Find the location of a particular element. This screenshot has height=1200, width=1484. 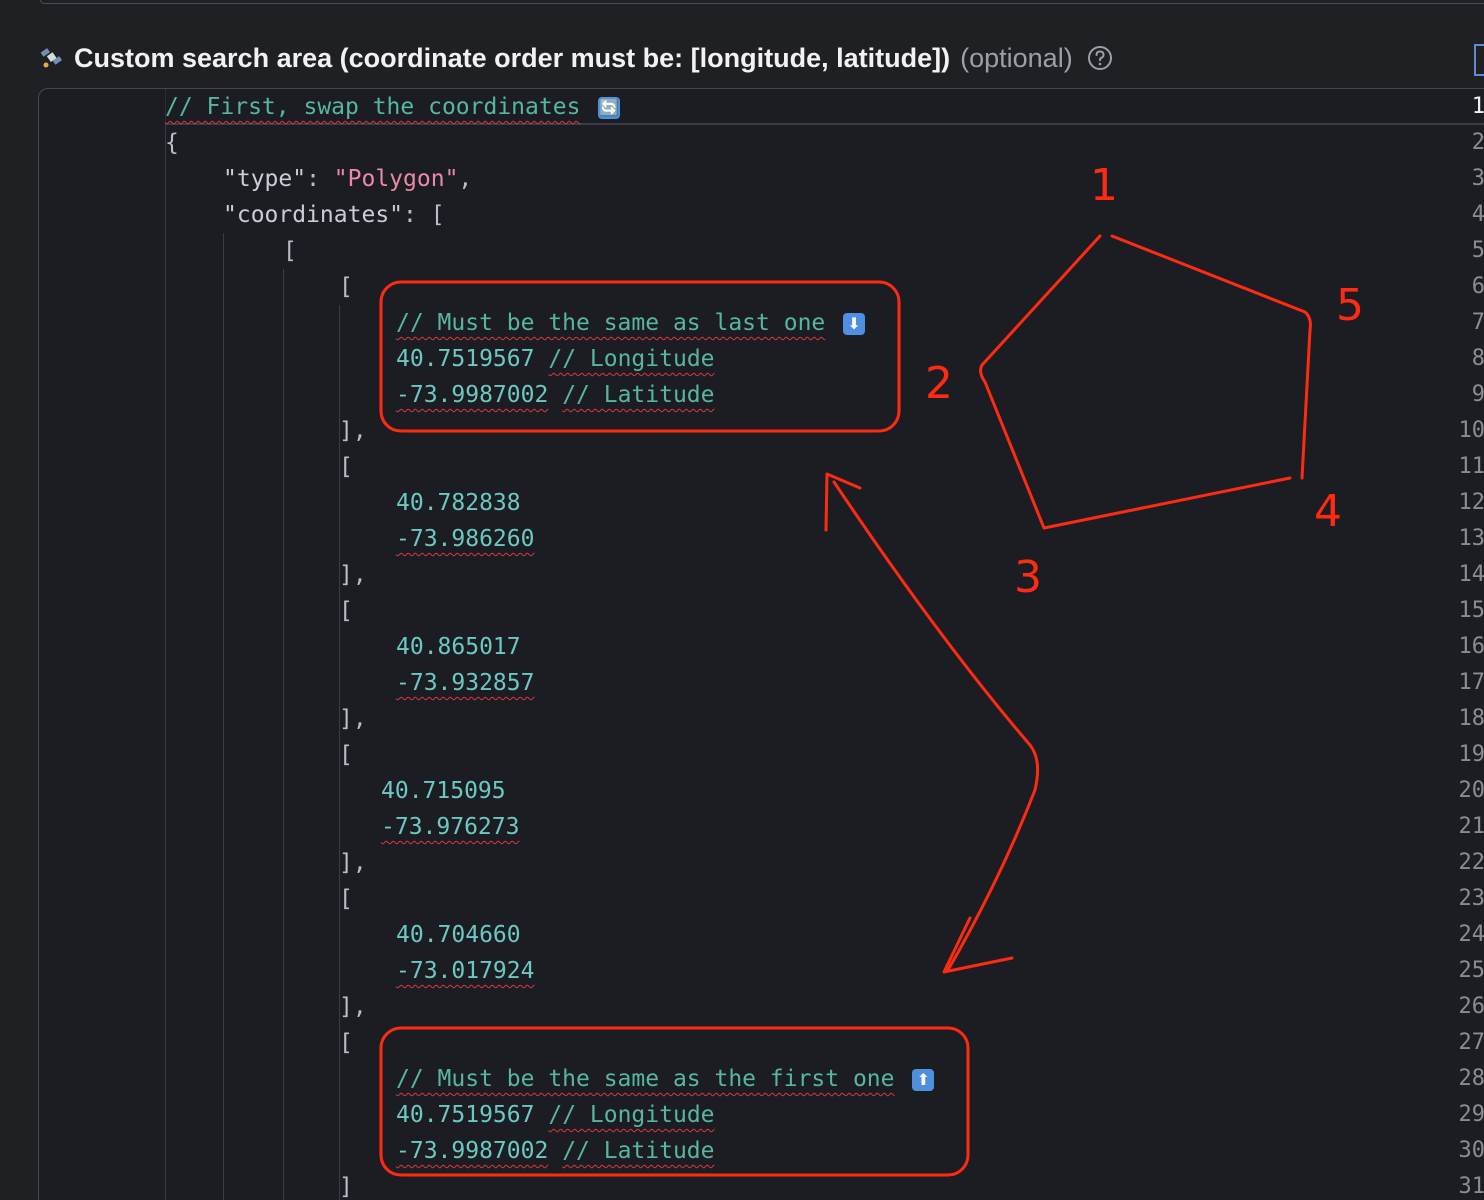

number: -73.932857 is located at coordinates (465, 683).